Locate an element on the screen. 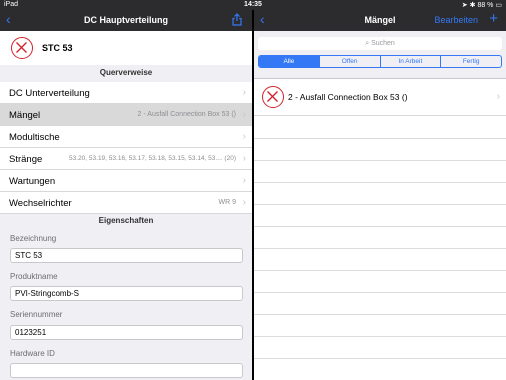 This screenshot has width=506, height=380. page-title: DC Hauptverteilung is located at coordinates (125, 20).